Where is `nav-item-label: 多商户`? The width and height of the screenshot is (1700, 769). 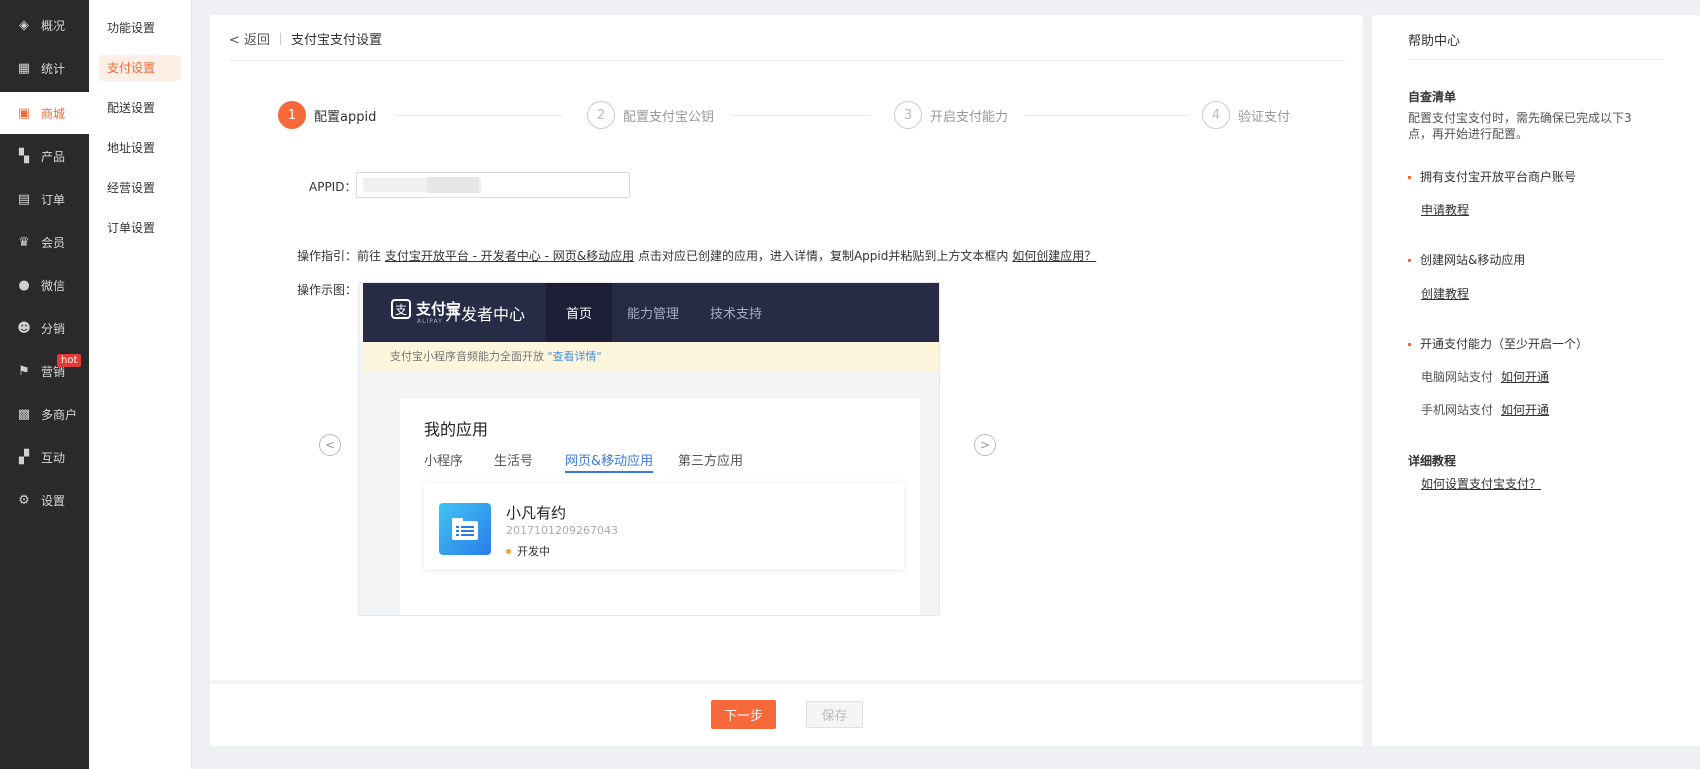 nav-item-label: 多商户 is located at coordinates (59, 415).